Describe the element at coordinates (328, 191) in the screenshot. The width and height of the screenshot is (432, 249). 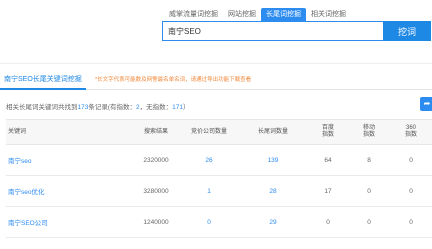
I see `cell-baidu-index: 17` at that location.